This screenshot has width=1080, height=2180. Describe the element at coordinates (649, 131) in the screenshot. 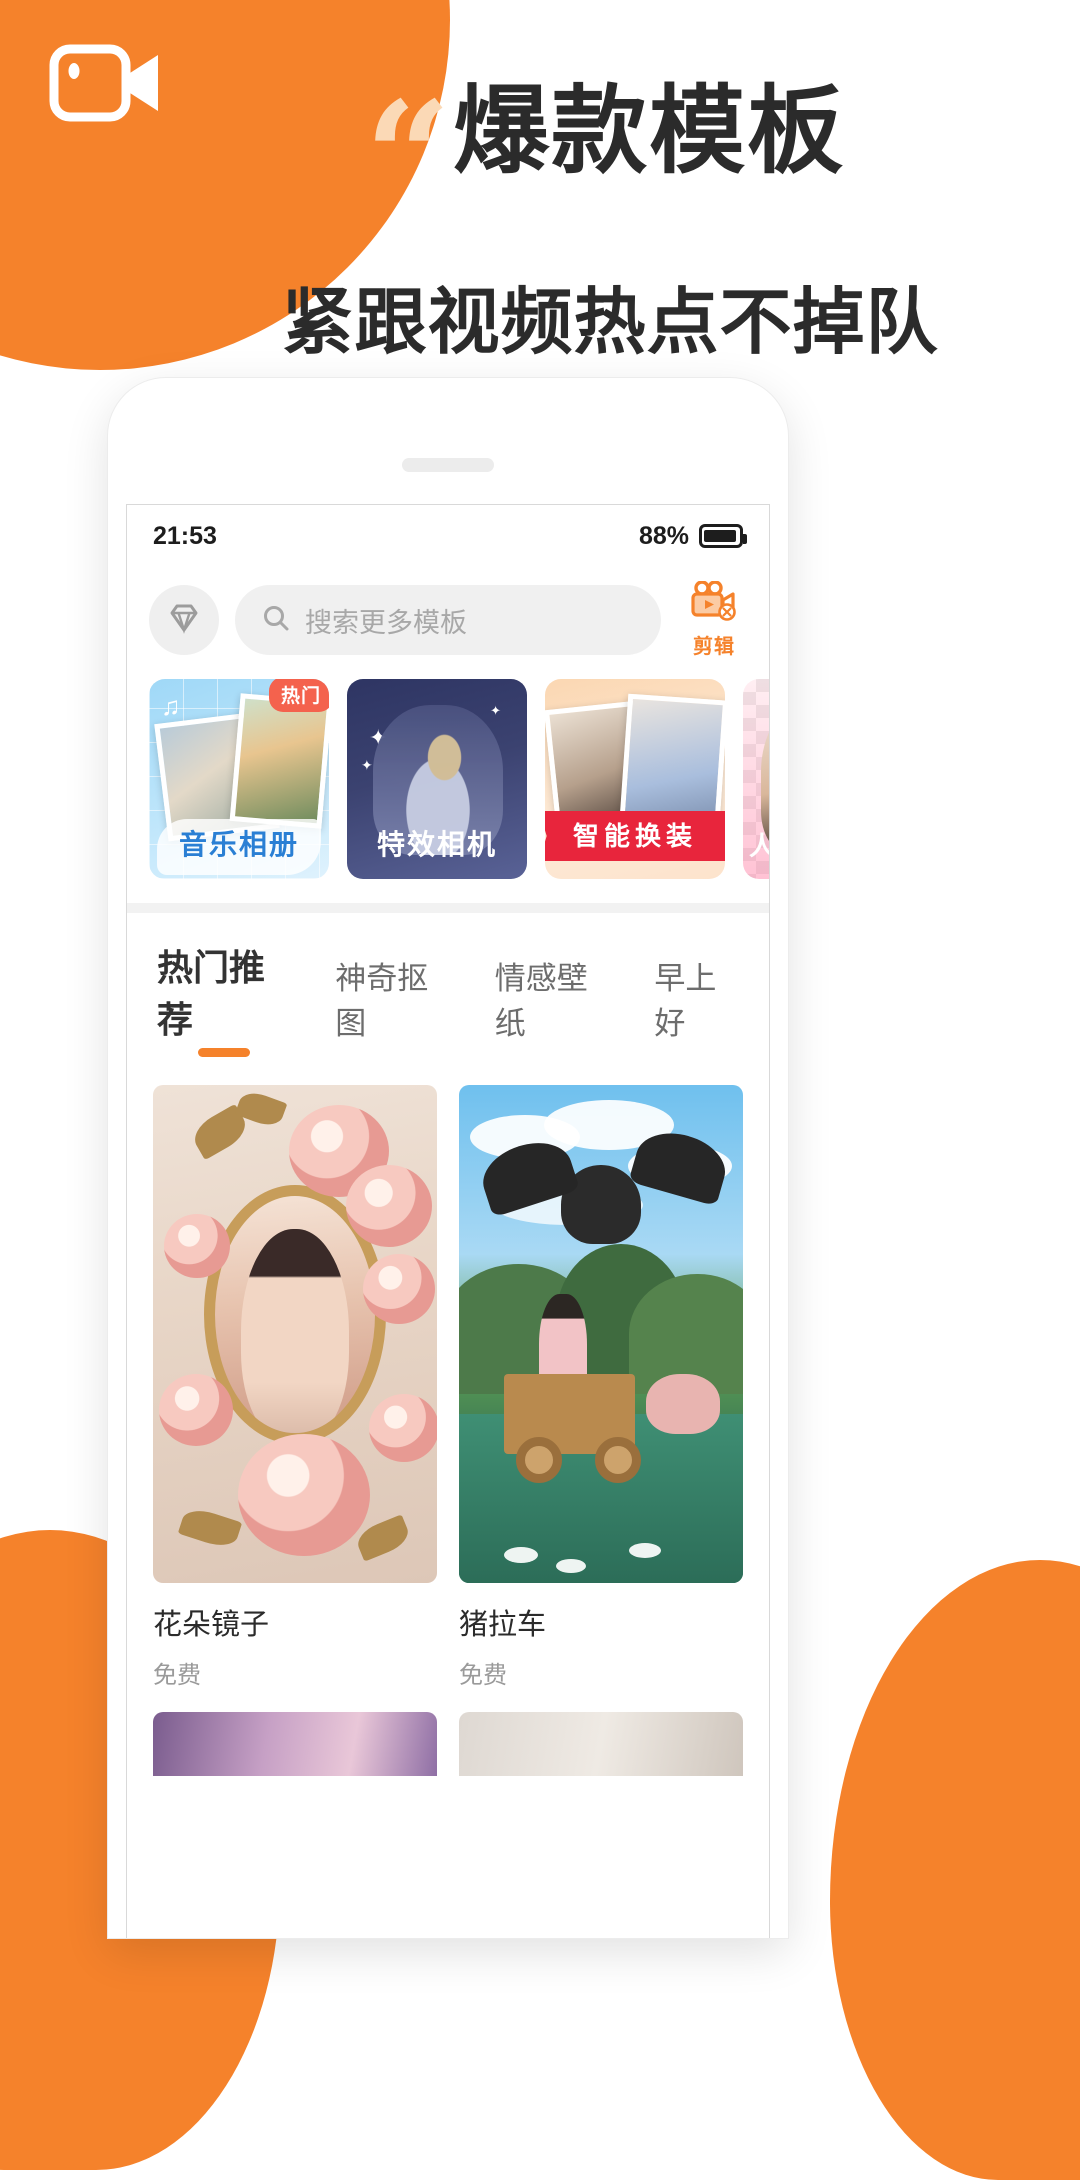

I see `page-title: 爆款模板` at that location.